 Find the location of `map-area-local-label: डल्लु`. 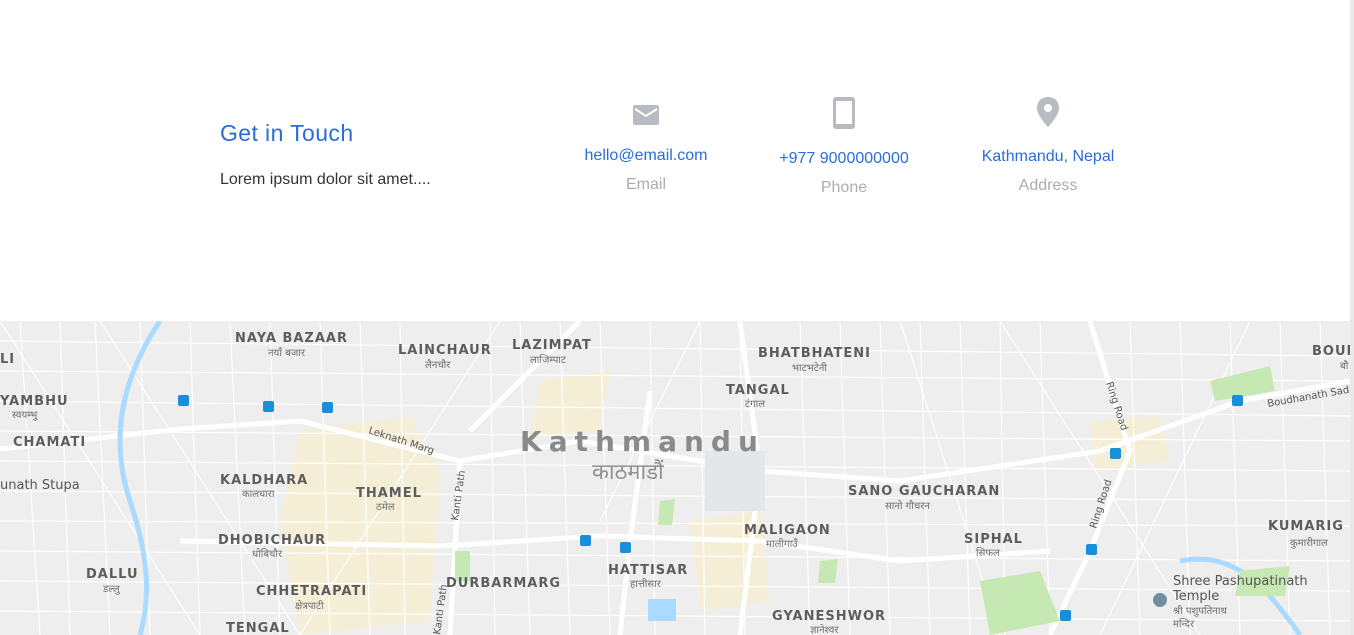

map-area-local-label: डल्लु is located at coordinates (111, 589).